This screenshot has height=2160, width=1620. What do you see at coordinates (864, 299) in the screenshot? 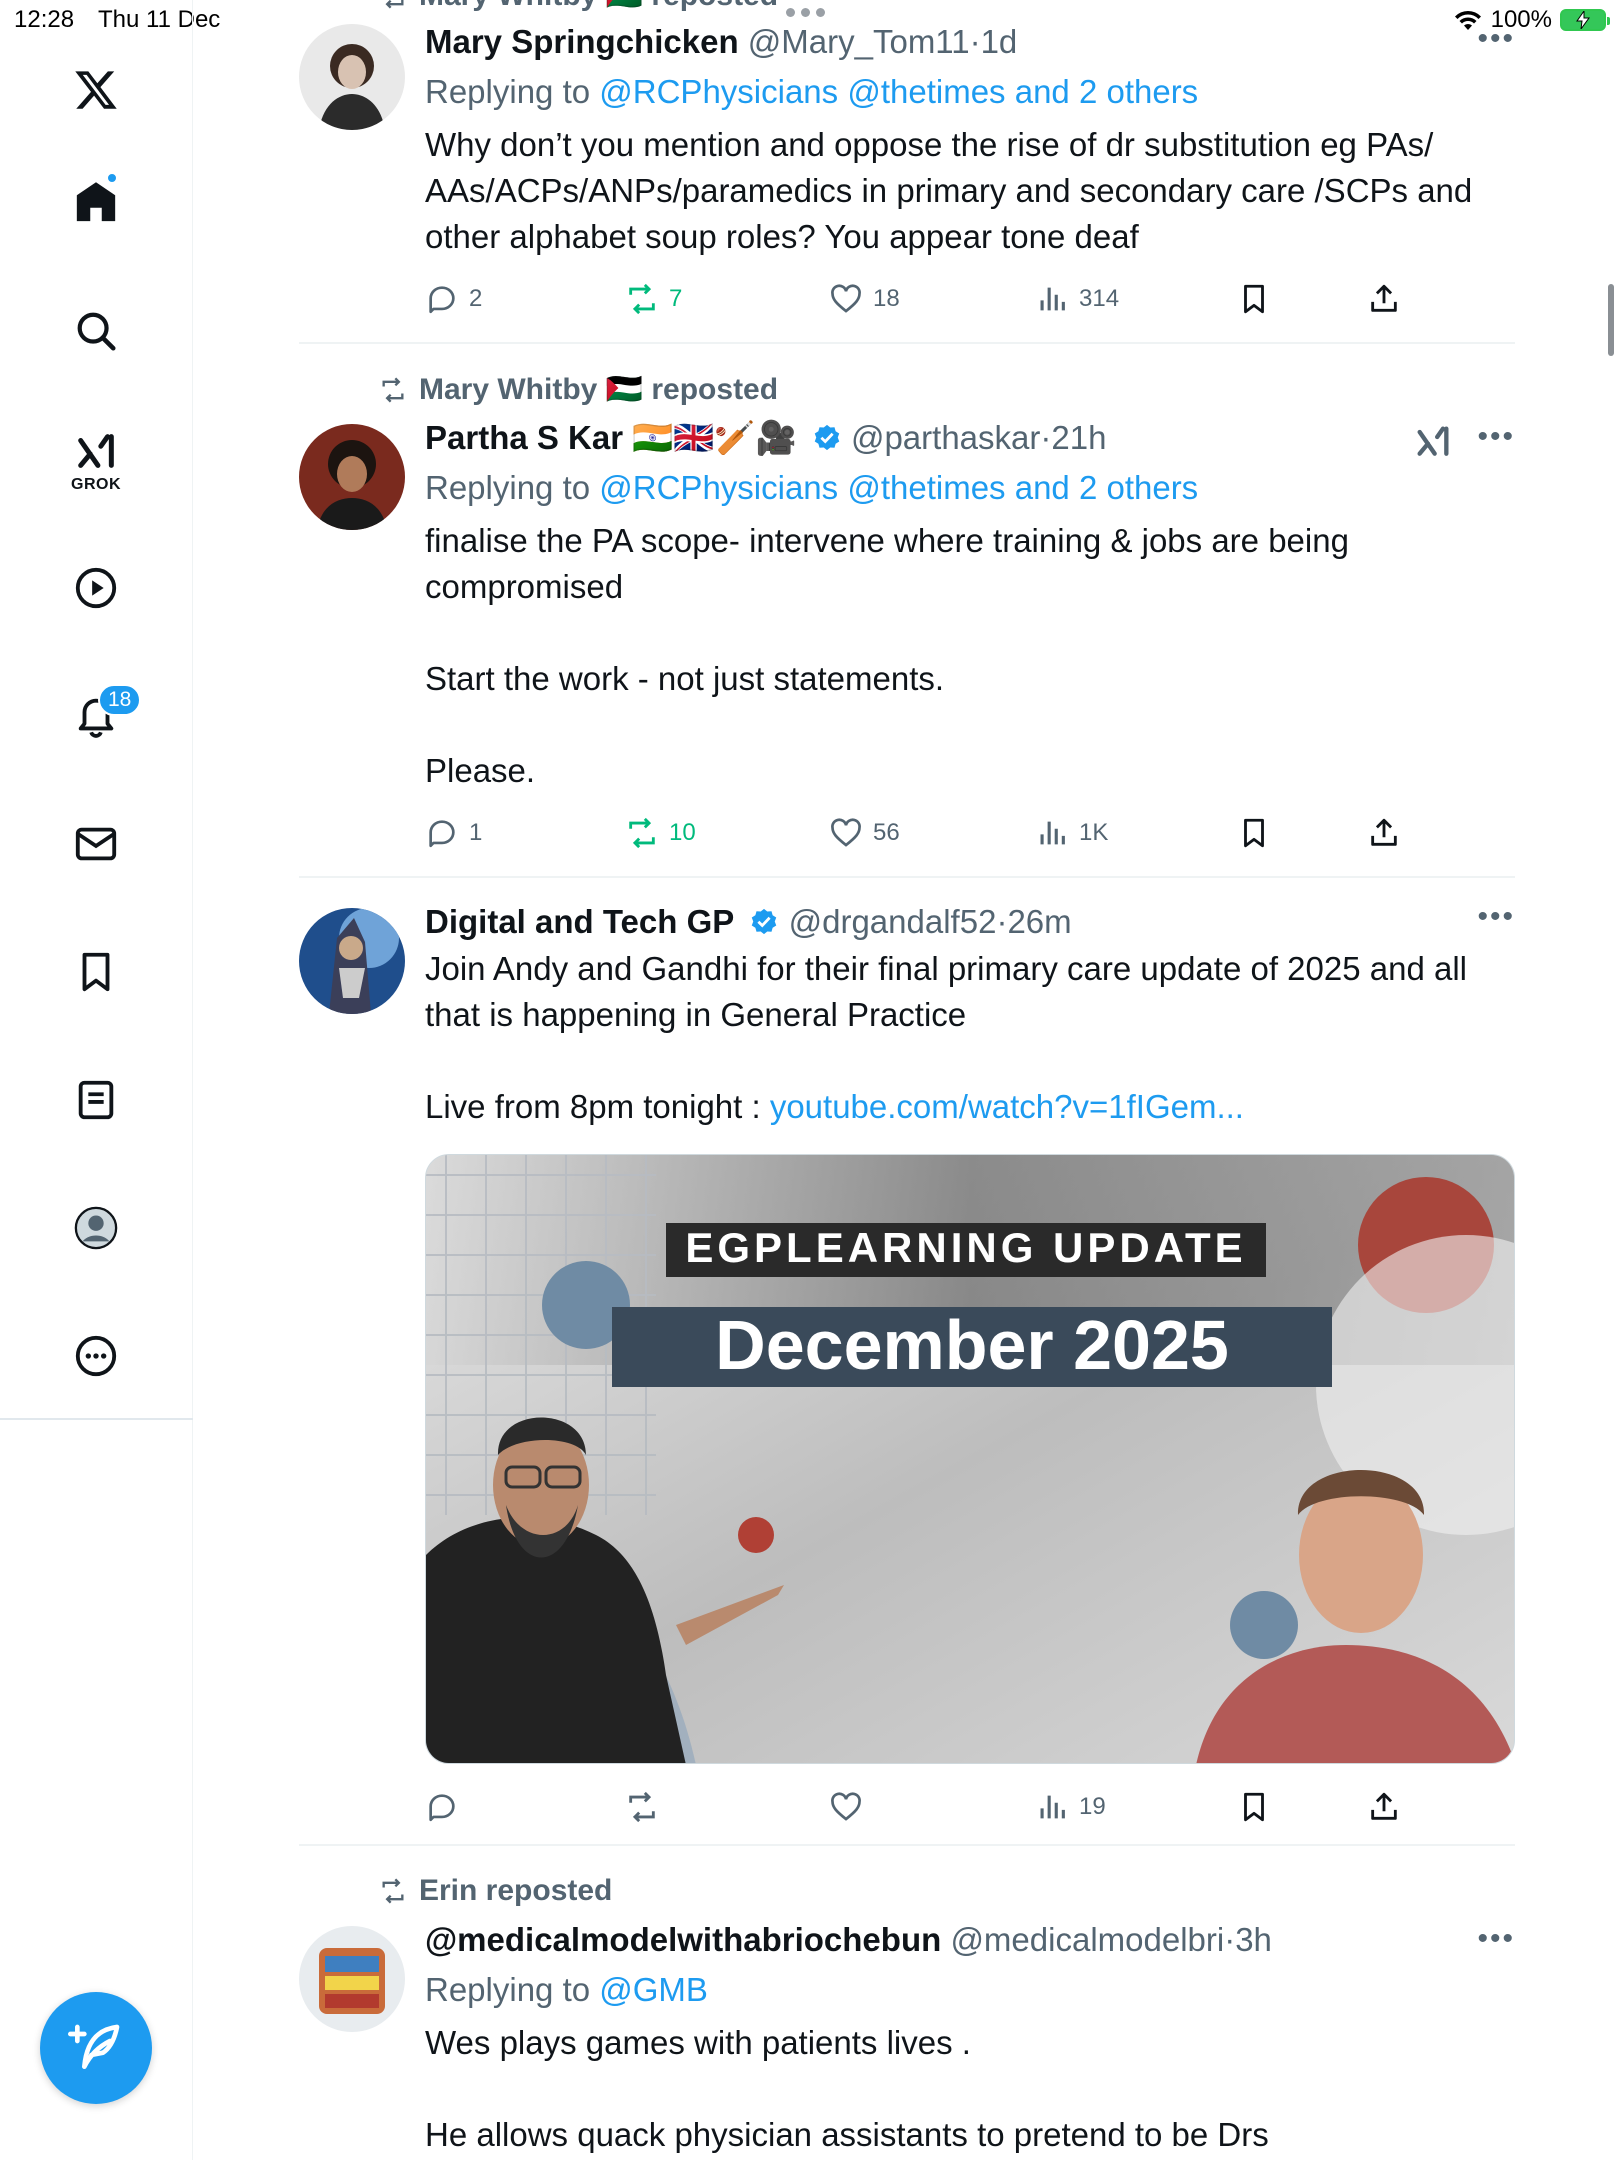
I see `like-button: 18` at bounding box center [864, 299].